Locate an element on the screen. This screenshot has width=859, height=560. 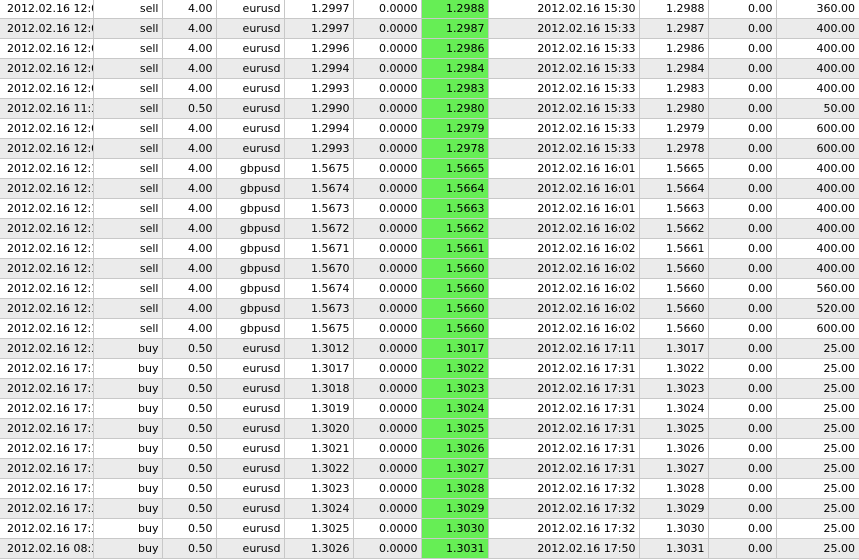
close-price-cell: 1.3031 is located at coordinates (674, 548).